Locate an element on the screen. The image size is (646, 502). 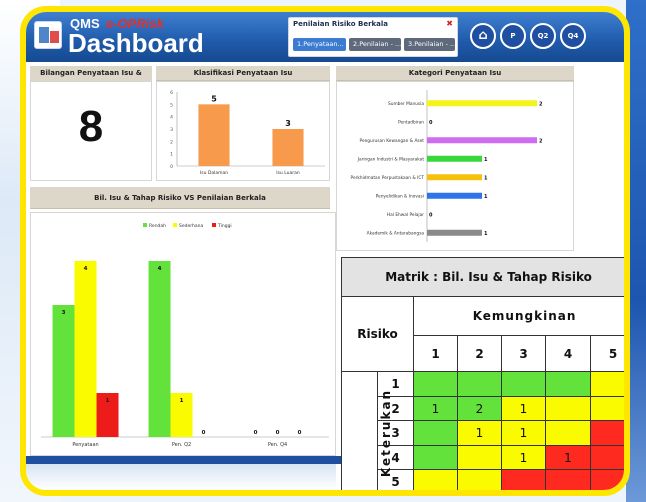
keterukan-header: Keterukan is located at coordinates (367, 430).